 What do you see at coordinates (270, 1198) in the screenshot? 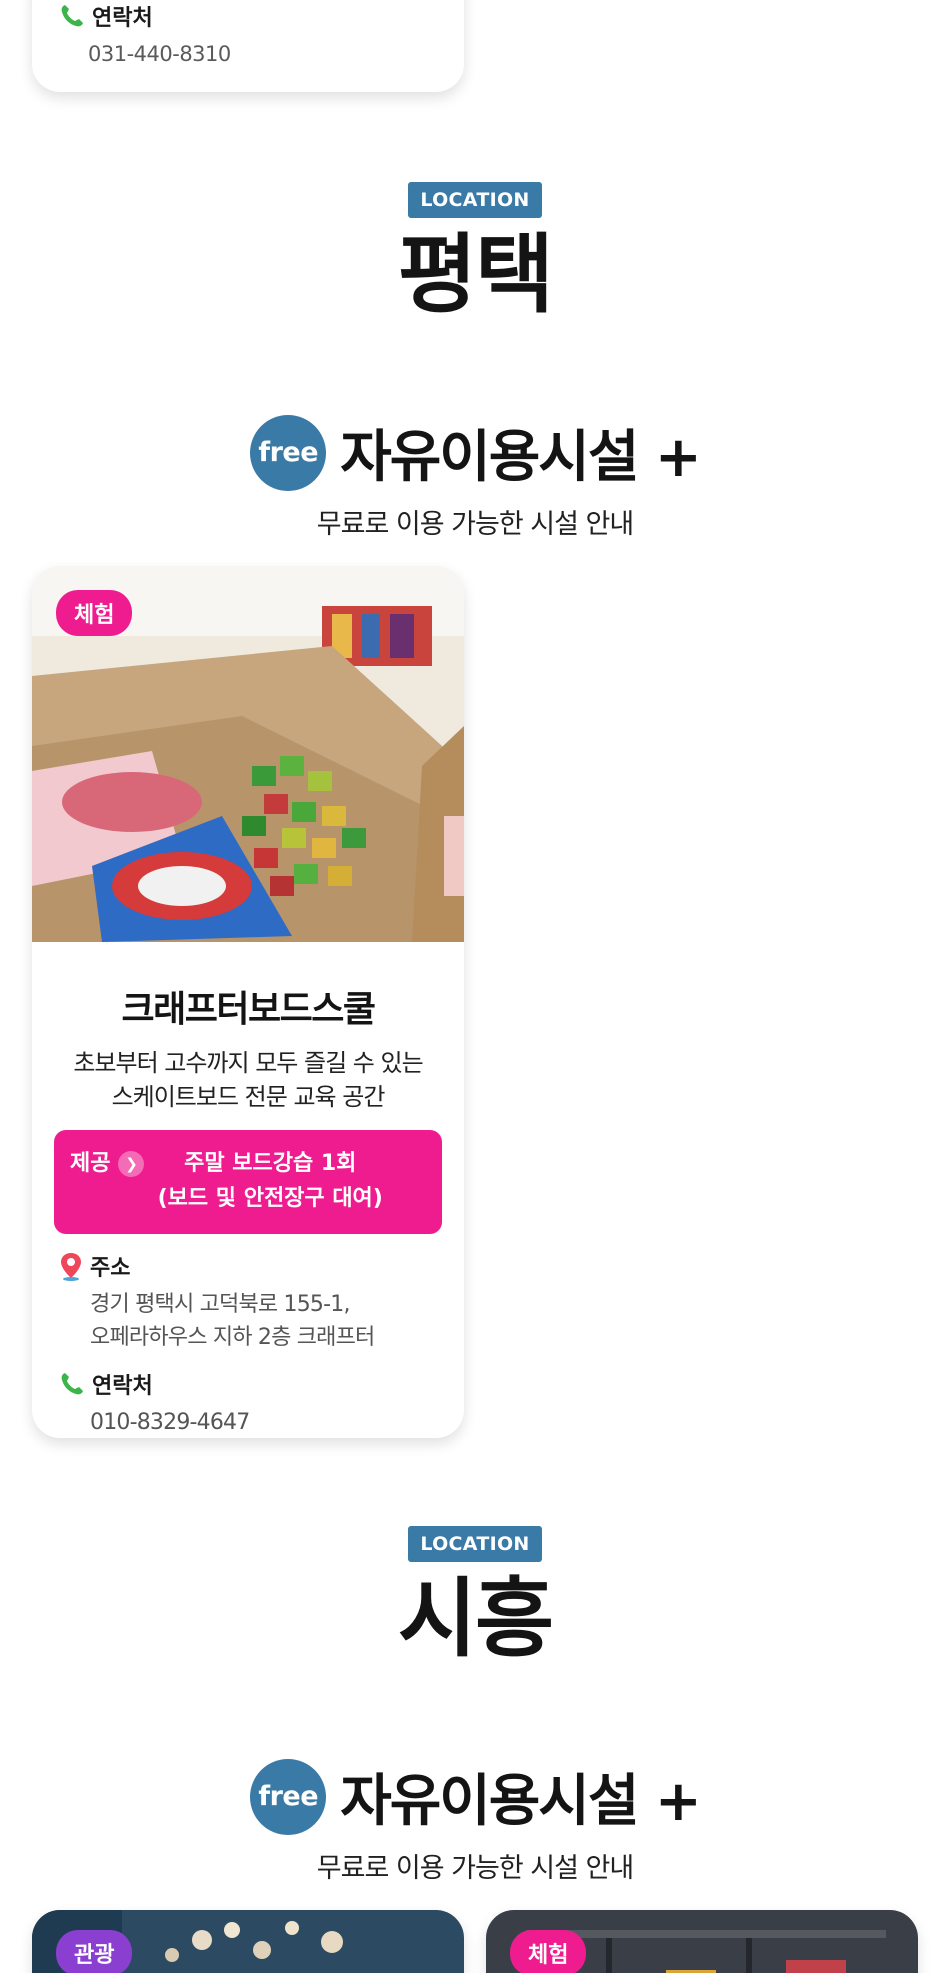
I see `offer-line: (보드 및 안전장구 대여)` at bounding box center [270, 1198].